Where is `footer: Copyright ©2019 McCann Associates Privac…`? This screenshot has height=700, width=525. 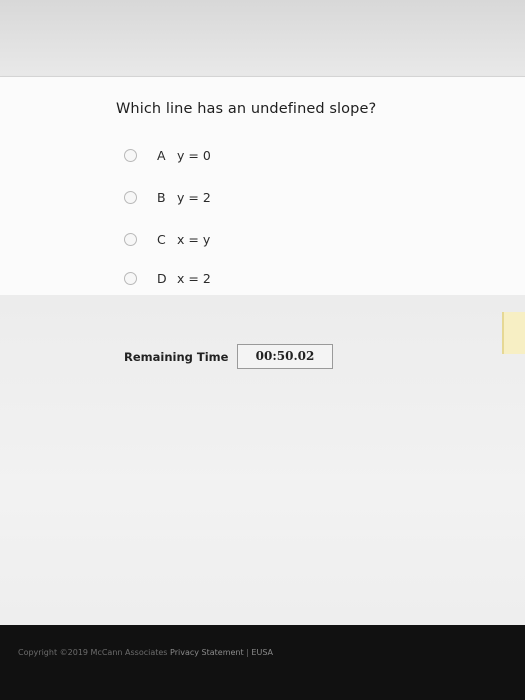 footer: Copyright ©2019 McCann Associates Privac… is located at coordinates (262, 662).